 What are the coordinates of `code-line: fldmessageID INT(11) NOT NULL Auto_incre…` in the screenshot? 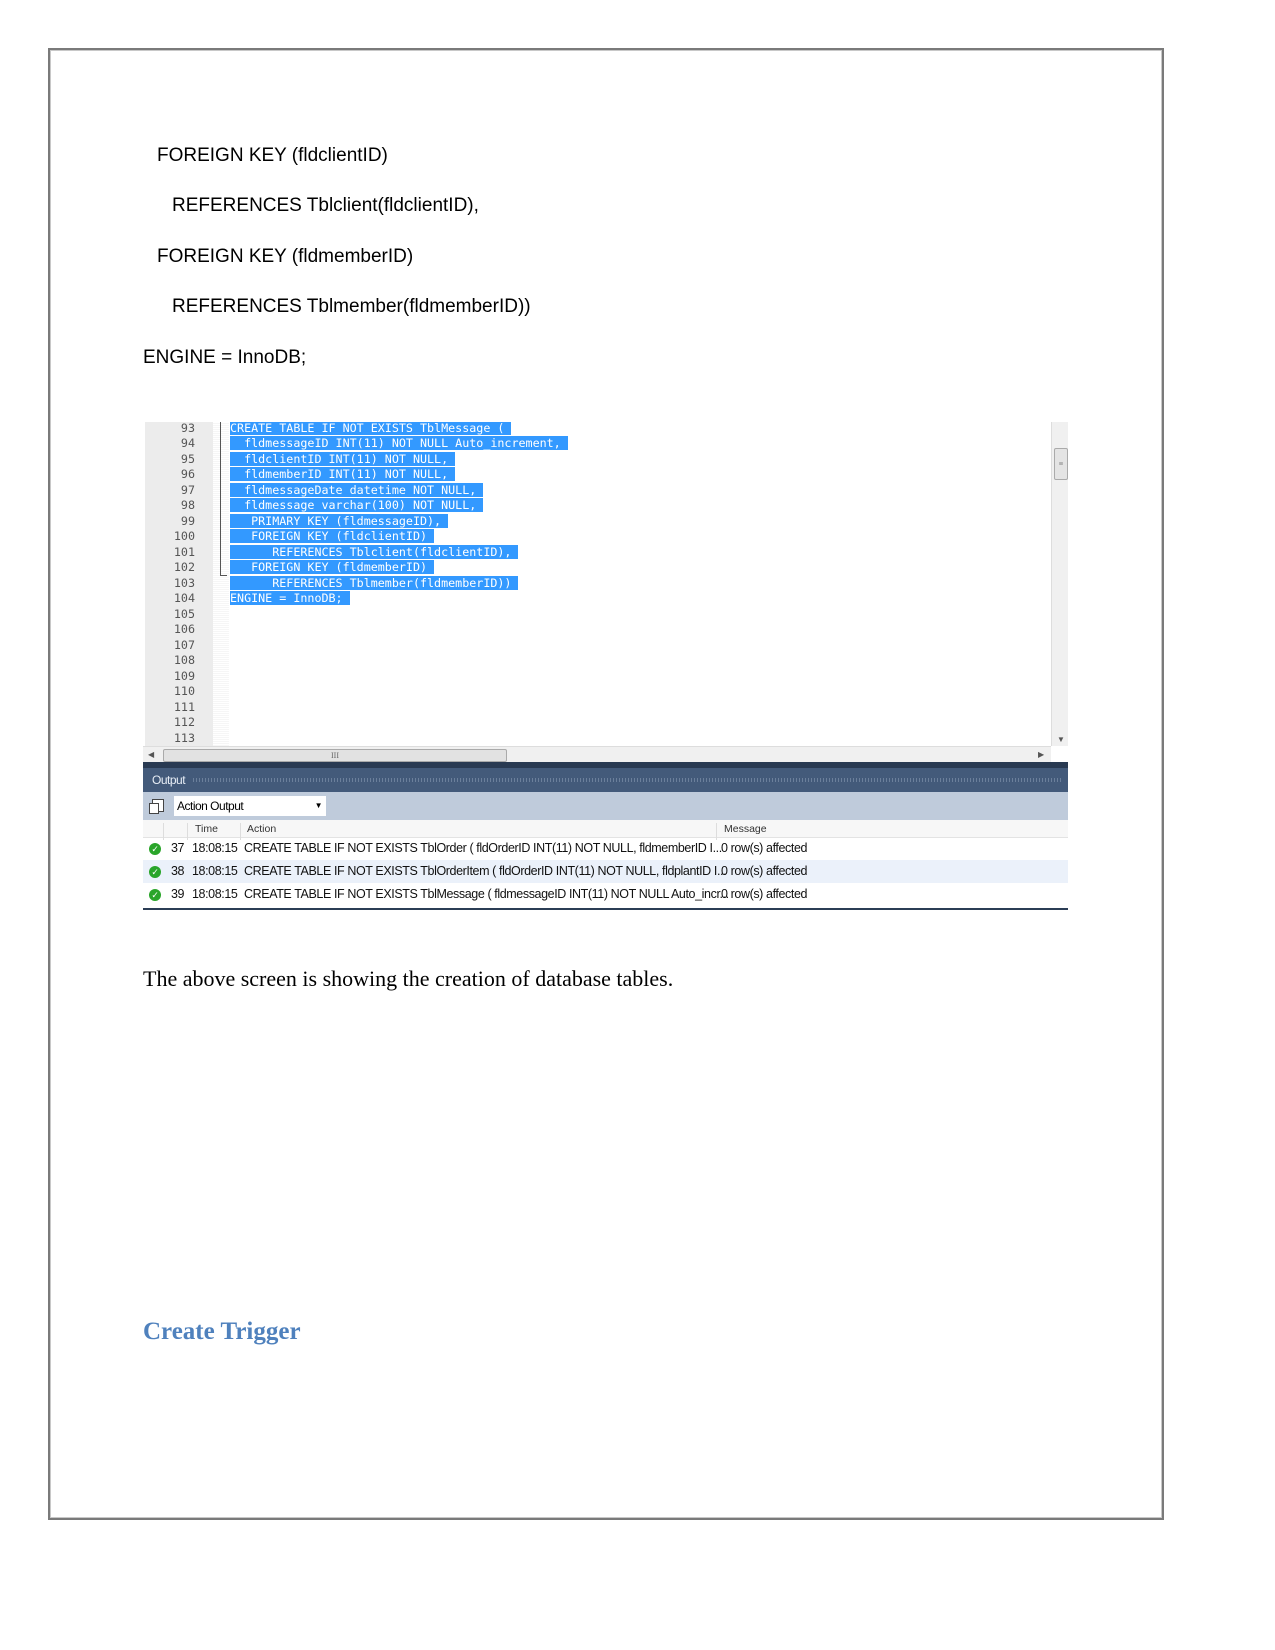 It's located at (399, 444).